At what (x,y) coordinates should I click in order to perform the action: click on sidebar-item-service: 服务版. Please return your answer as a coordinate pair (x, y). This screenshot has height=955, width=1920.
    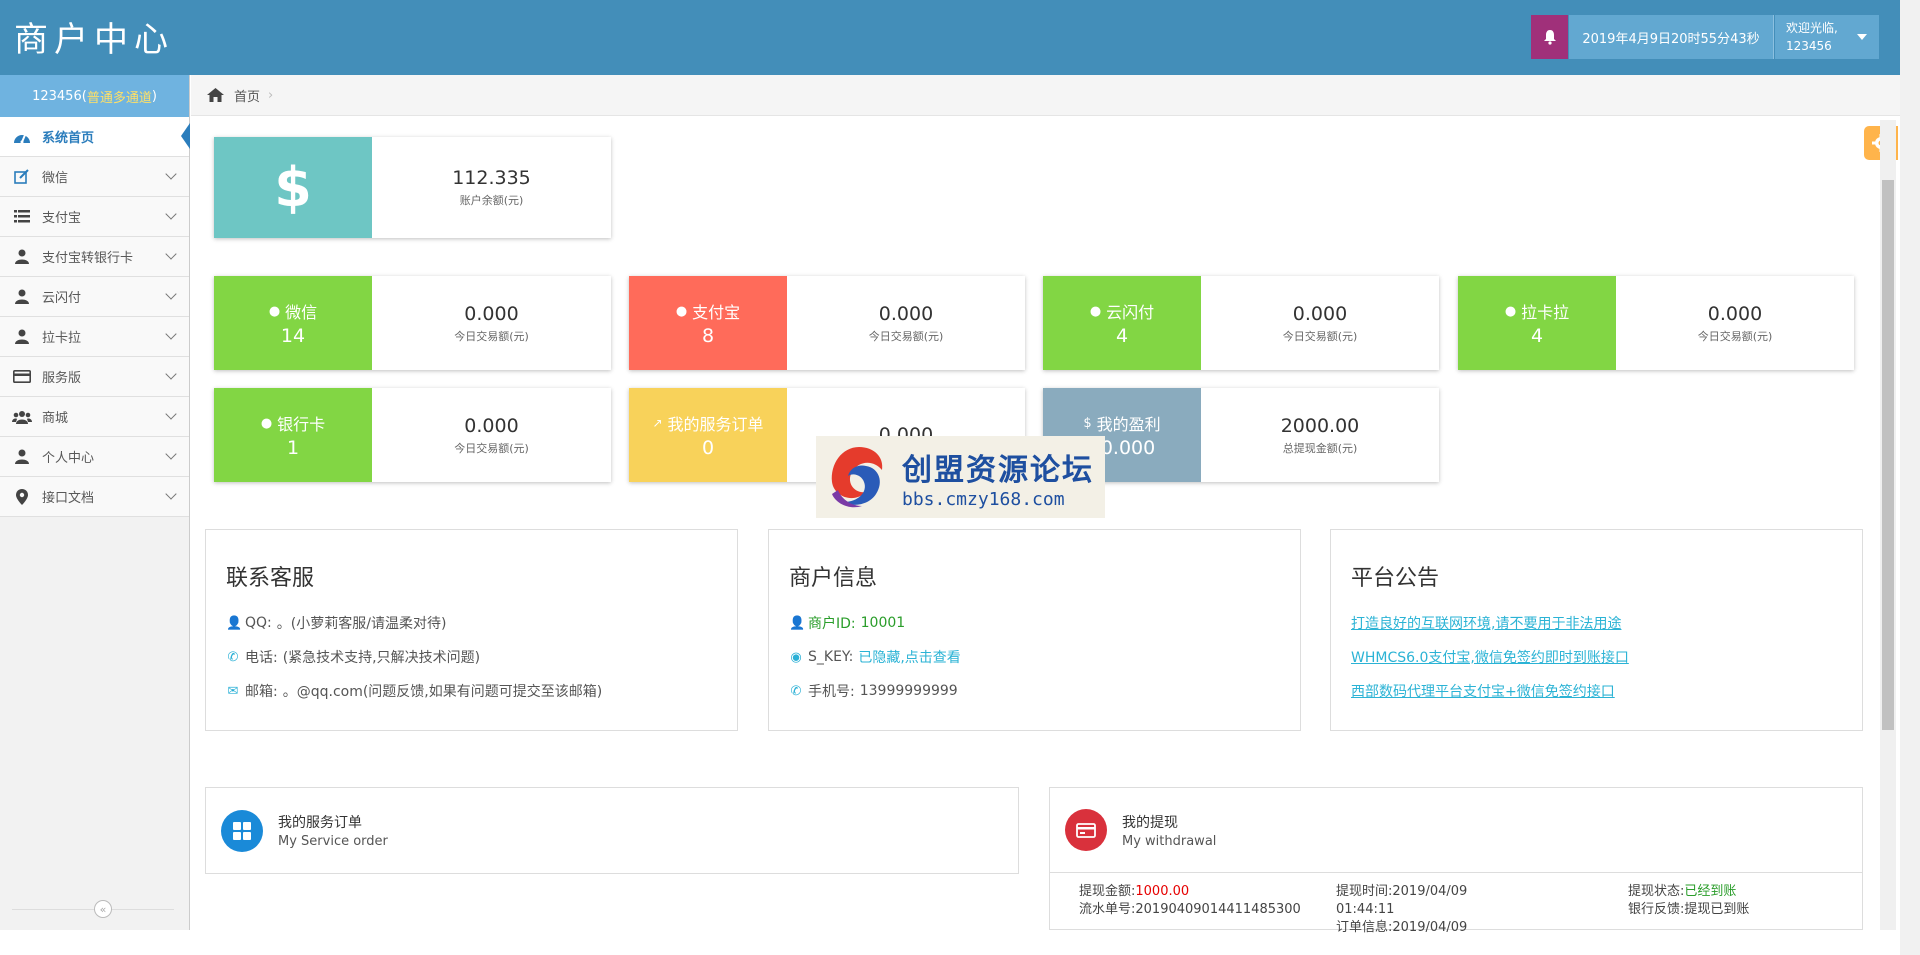
    Looking at the image, I should click on (94, 377).